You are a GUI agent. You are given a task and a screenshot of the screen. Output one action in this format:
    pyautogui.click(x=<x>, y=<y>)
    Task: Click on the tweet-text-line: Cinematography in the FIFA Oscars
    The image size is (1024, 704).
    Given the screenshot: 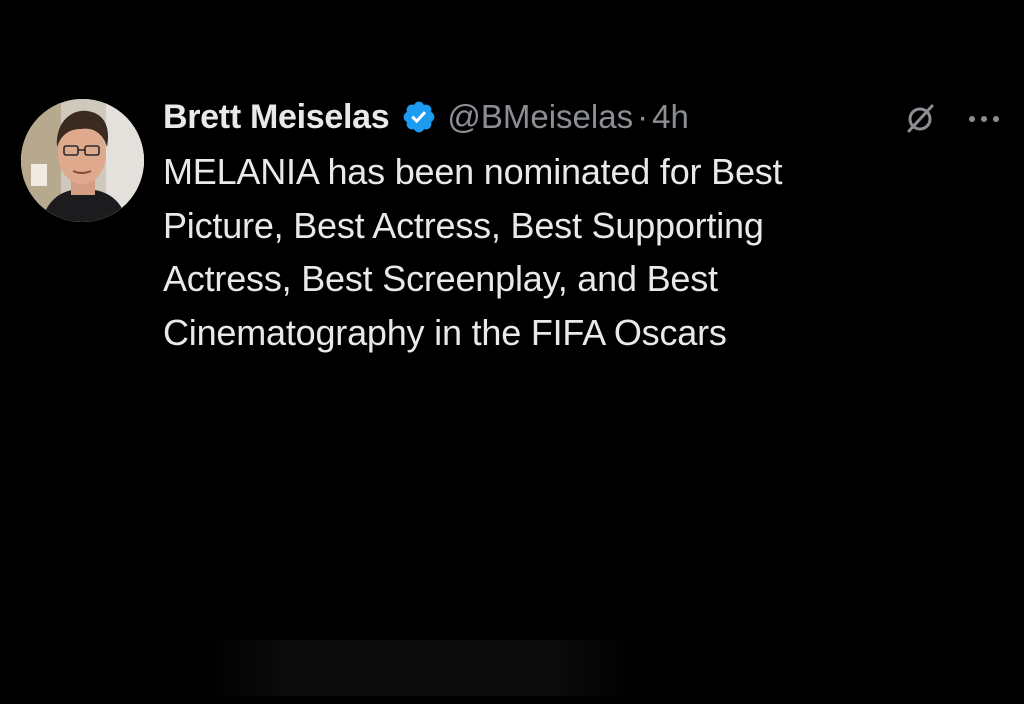 What is the action you would take?
    pyautogui.click(x=445, y=332)
    